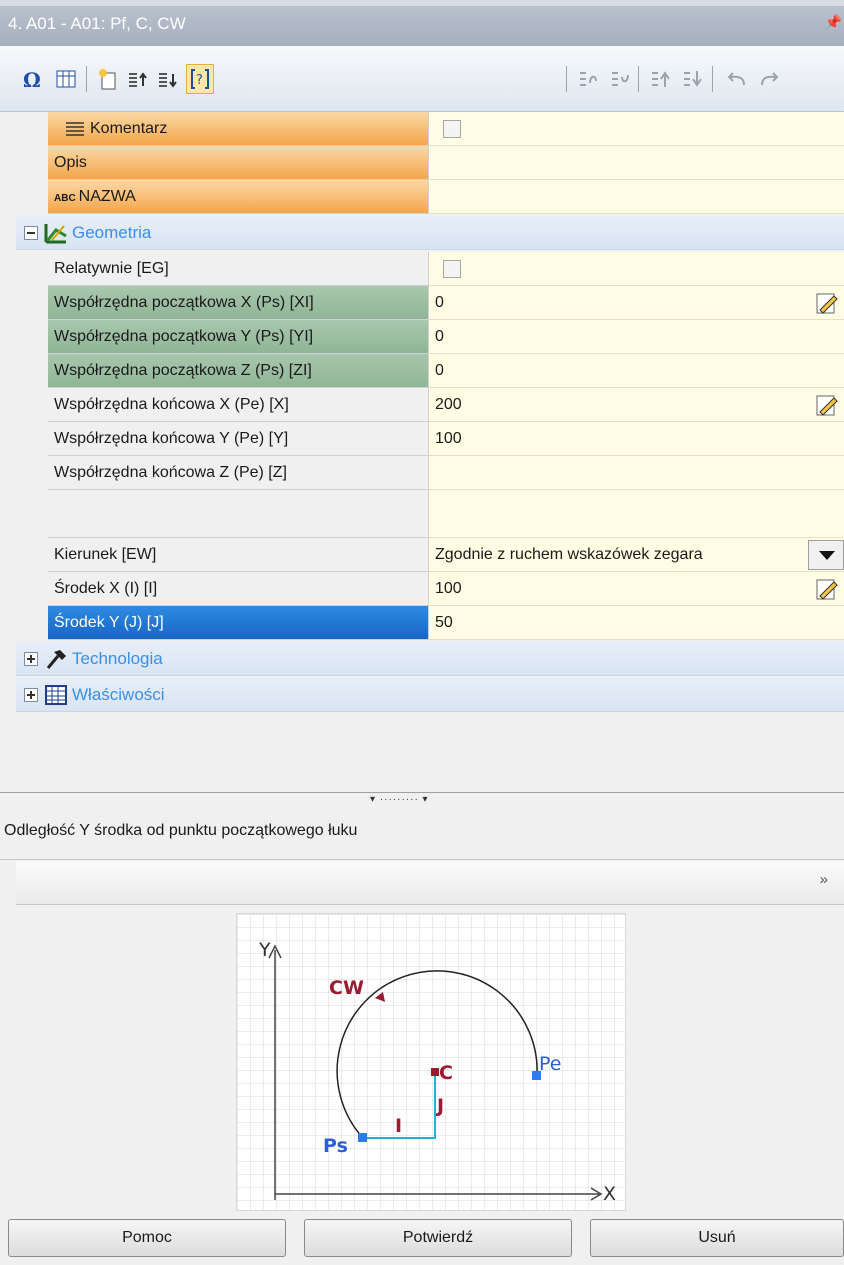  What do you see at coordinates (238, 555) in the screenshot?
I see `kierunek-label: Kierunek [EW]` at bounding box center [238, 555].